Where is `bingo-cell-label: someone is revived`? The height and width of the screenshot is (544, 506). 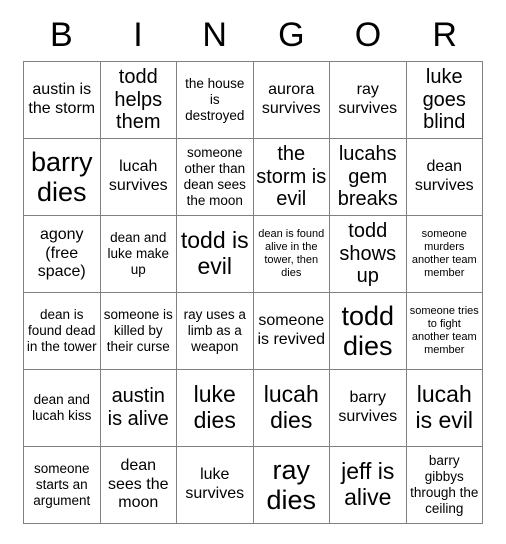
bingo-cell-label: someone is revived is located at coordinates (291, 330).